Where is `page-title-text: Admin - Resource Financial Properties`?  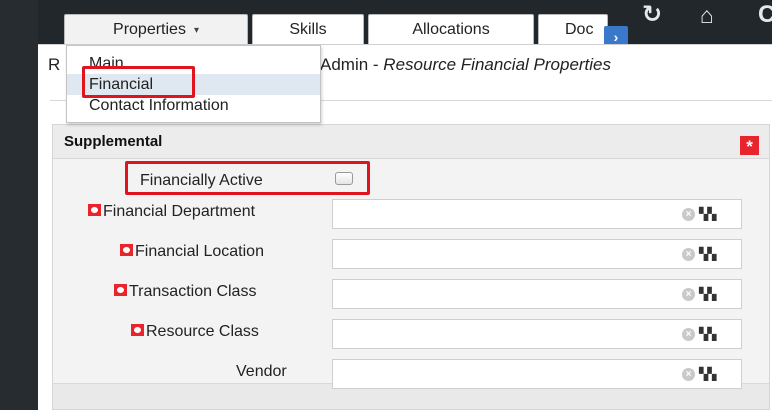
page-title-text: Admin - Resource Financial Properties is located at coordinates (465, 65).